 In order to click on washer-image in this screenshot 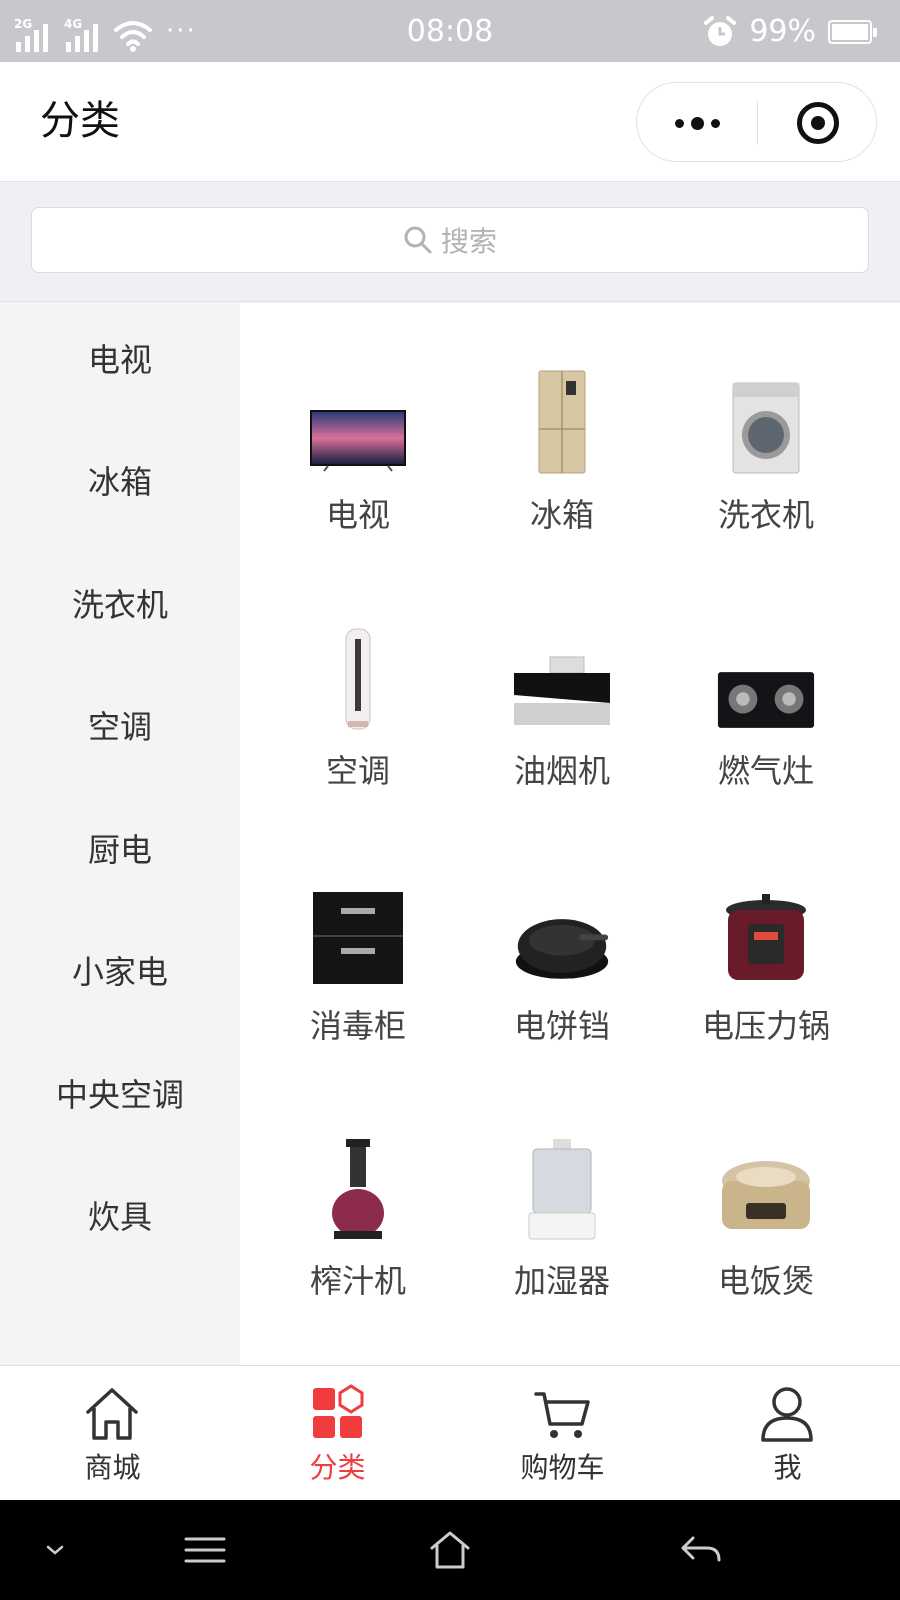, I will do `click(766, 420)`.